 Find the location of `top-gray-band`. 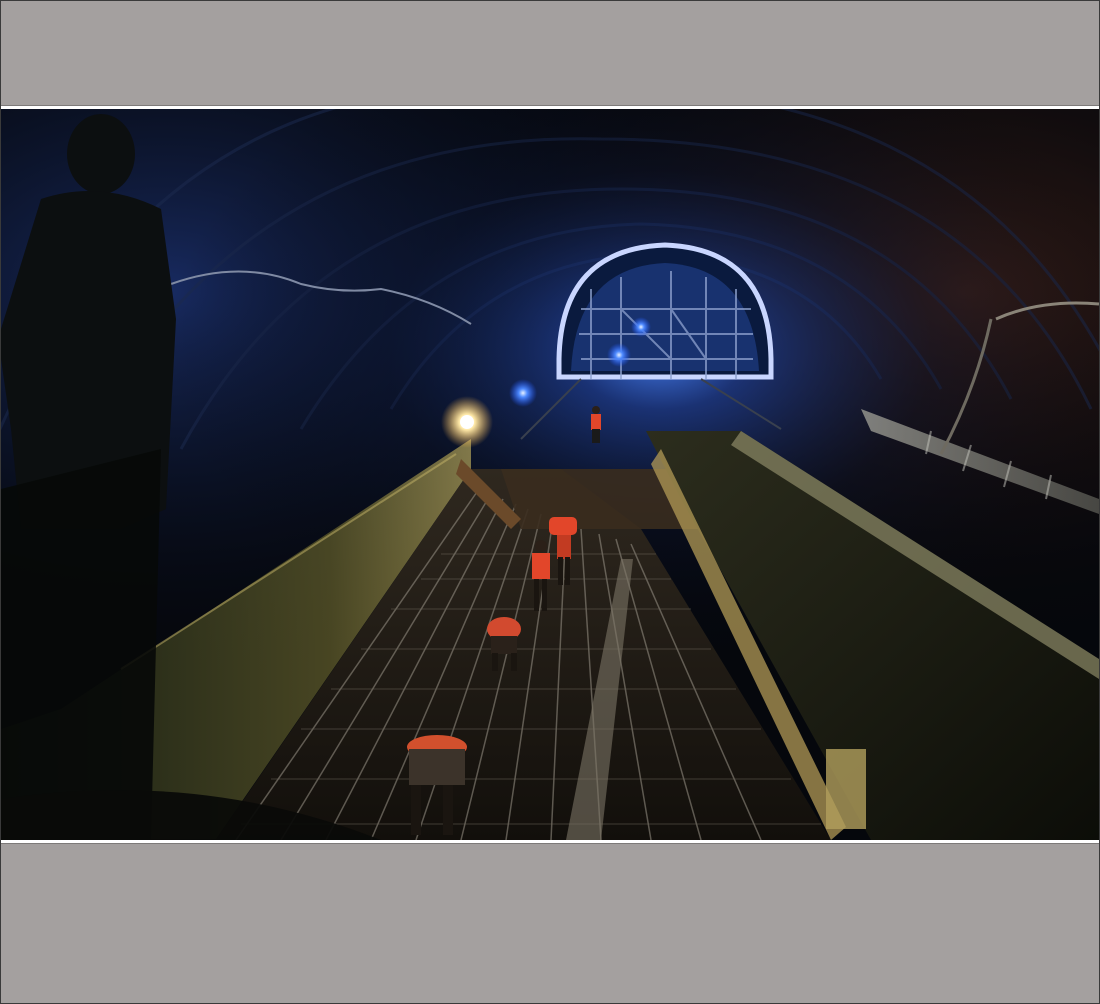

top-gray-band is located at coordinates (550, 53).